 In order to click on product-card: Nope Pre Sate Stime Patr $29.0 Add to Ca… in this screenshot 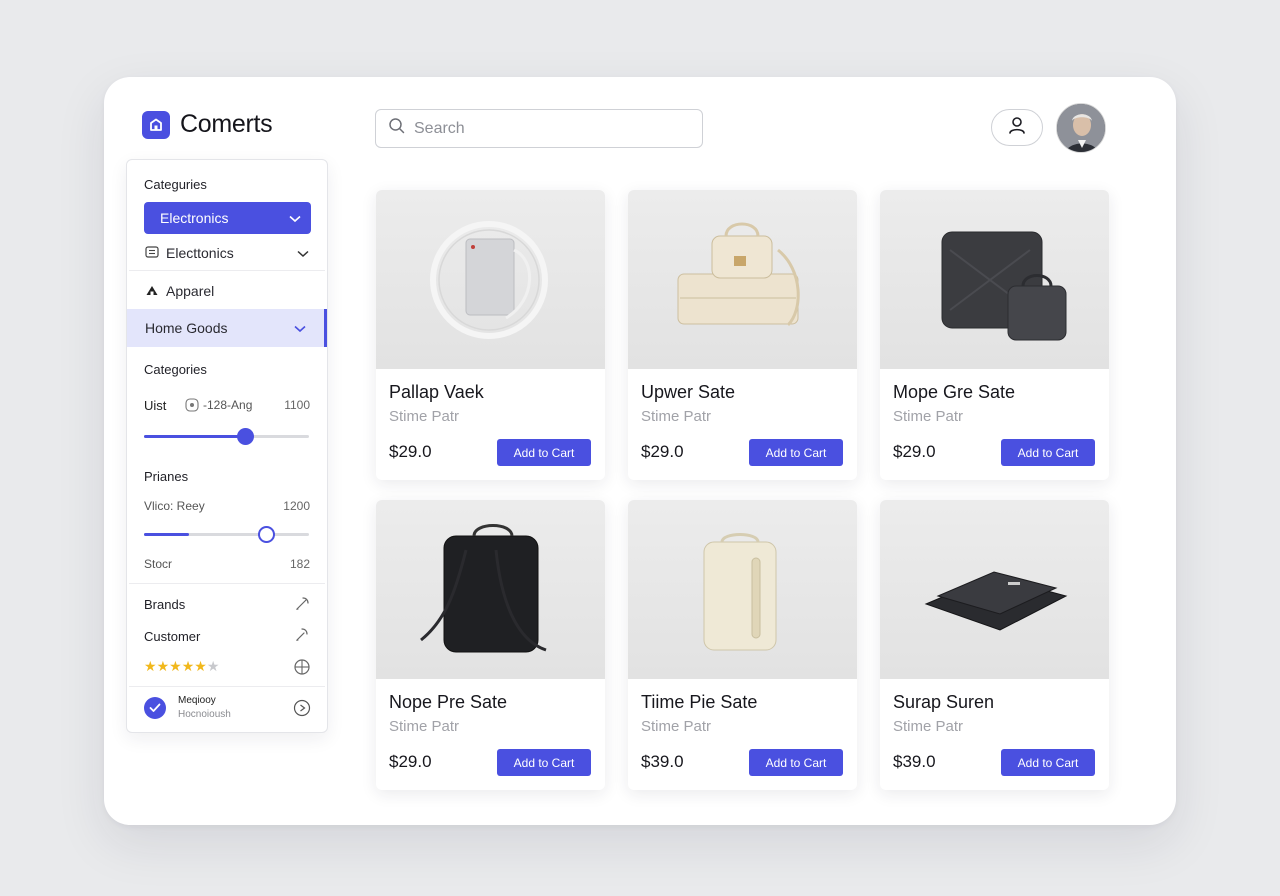, I will do `click(490, 645)`.